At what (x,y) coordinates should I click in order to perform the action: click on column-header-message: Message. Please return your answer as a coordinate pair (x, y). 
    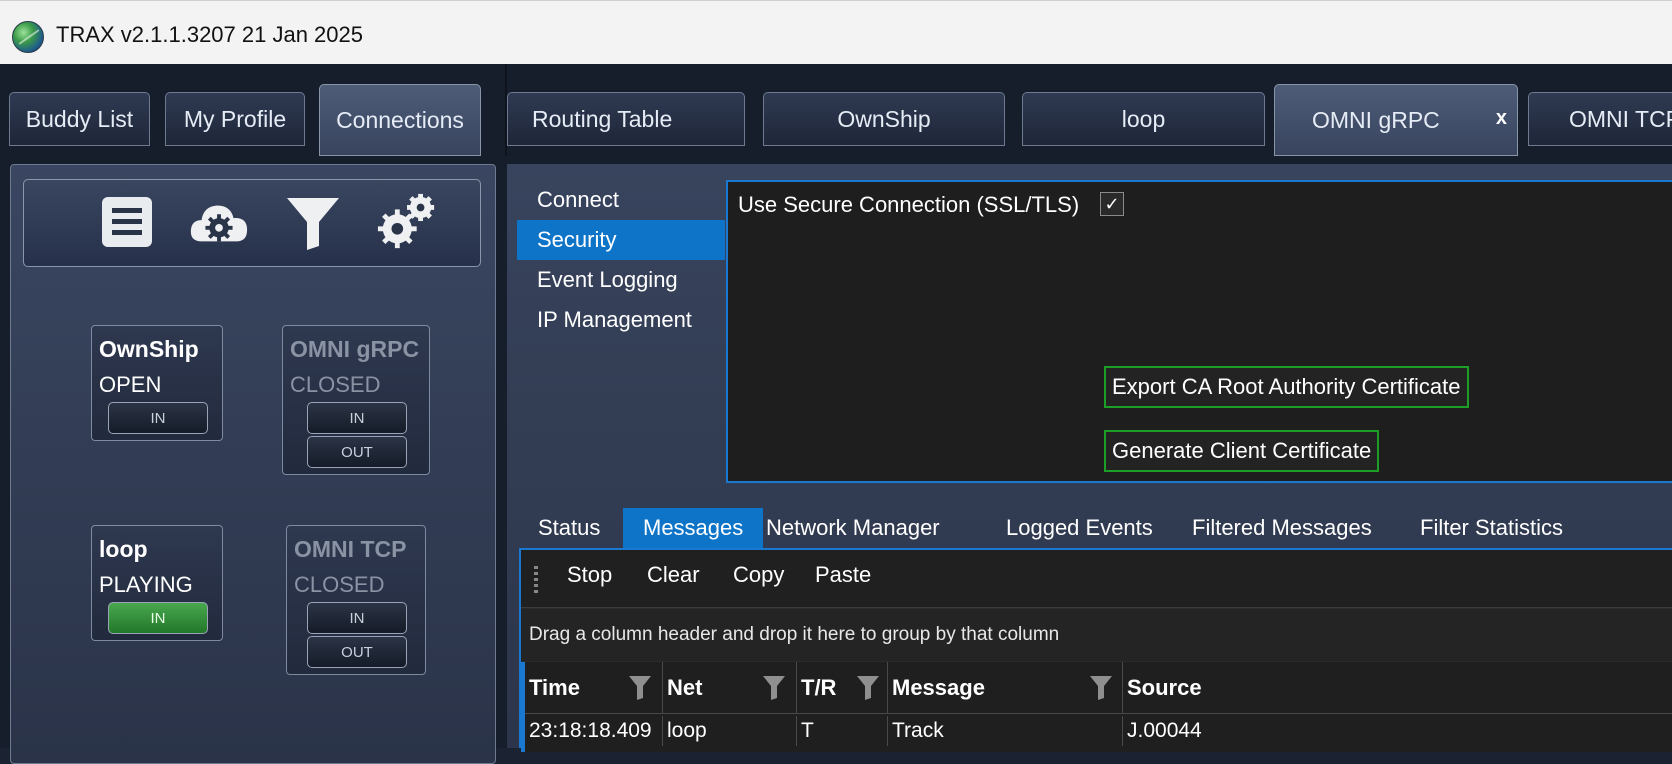
    Looking at the image, I should click on (1005, 688).